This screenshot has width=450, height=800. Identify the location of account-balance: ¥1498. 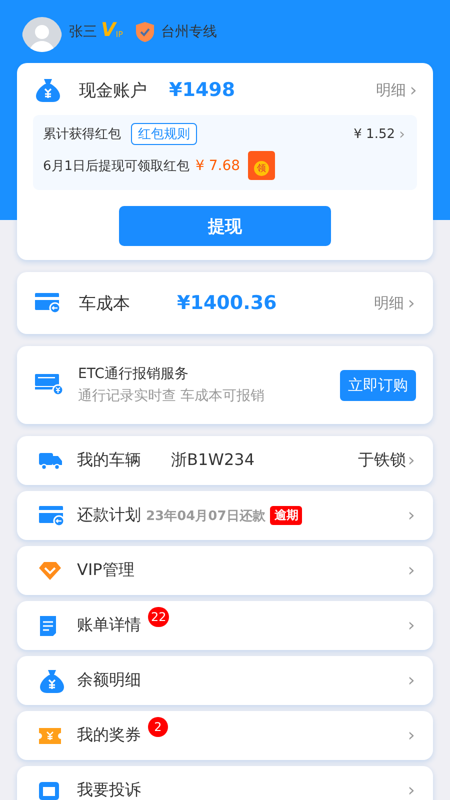
(202, 90).